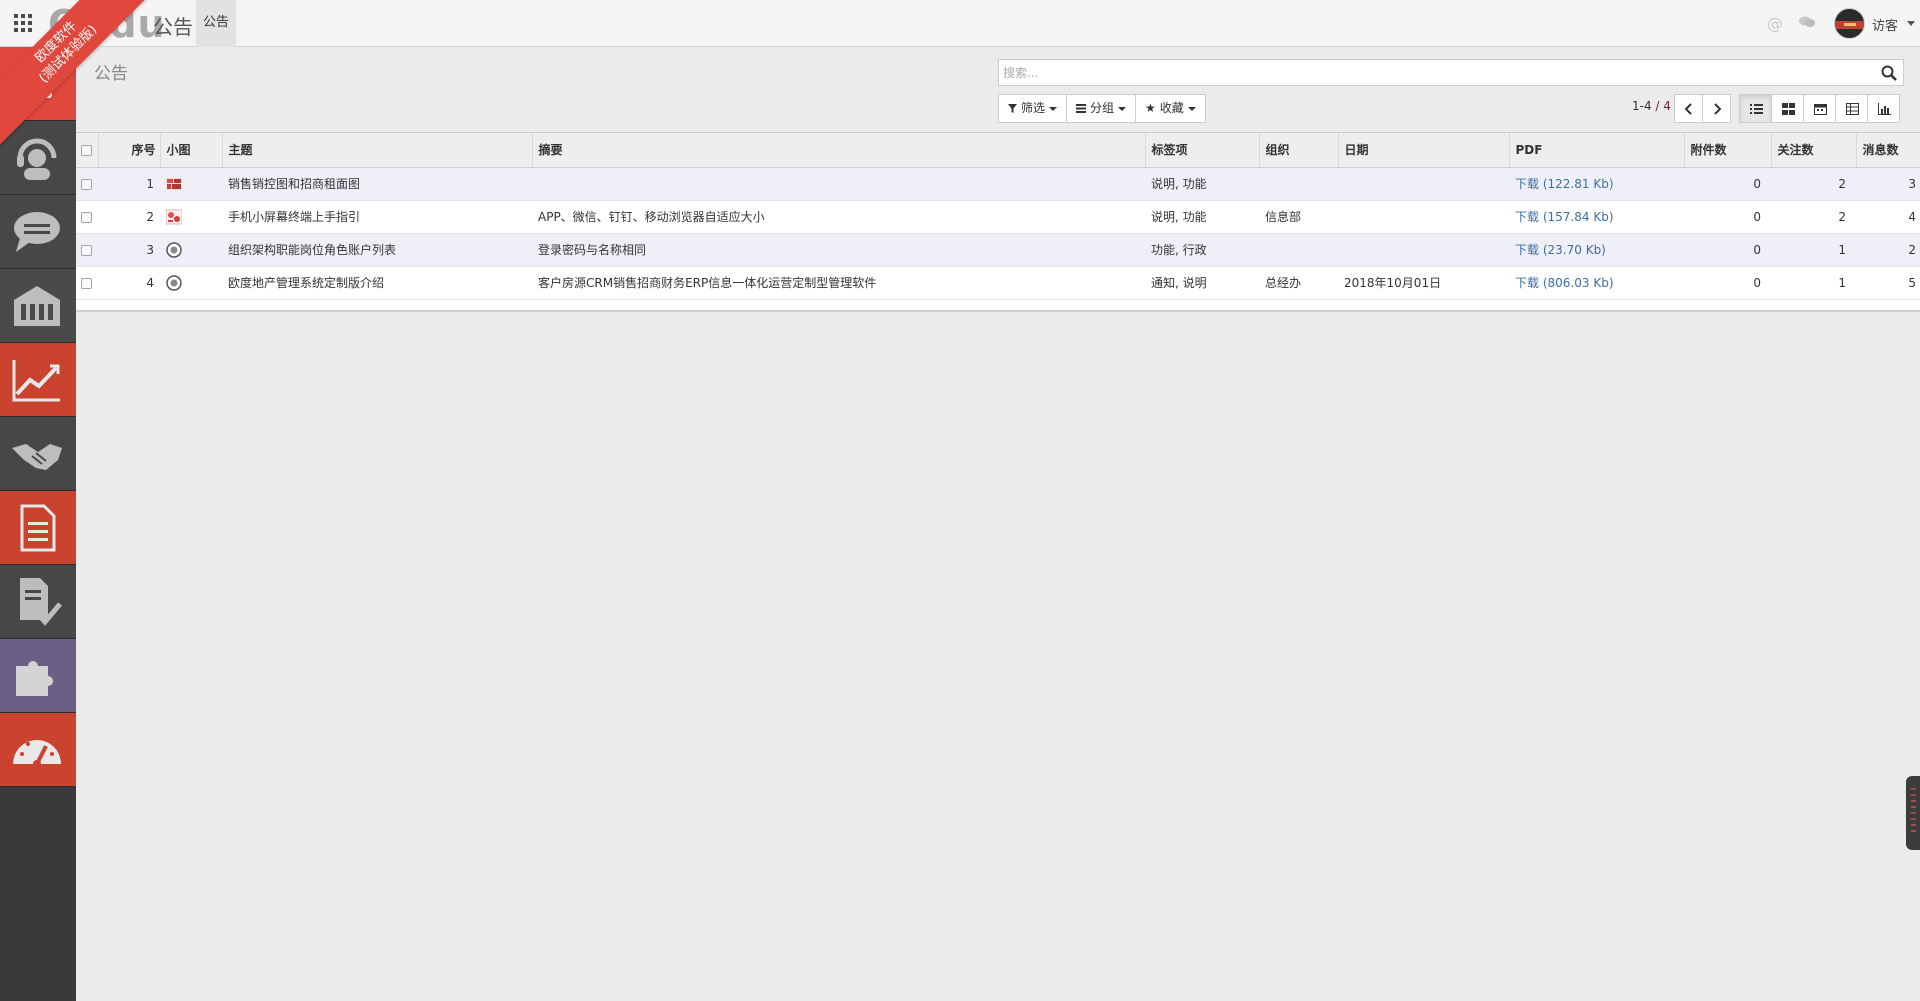 Image resolution: width=1920 pixels, height=1001 pixels. What do you see at coordinates (294, 184) in the screenshot?
I see `cell-subject: 销售销控图和招商租面图` at bounding box center [294, 184].